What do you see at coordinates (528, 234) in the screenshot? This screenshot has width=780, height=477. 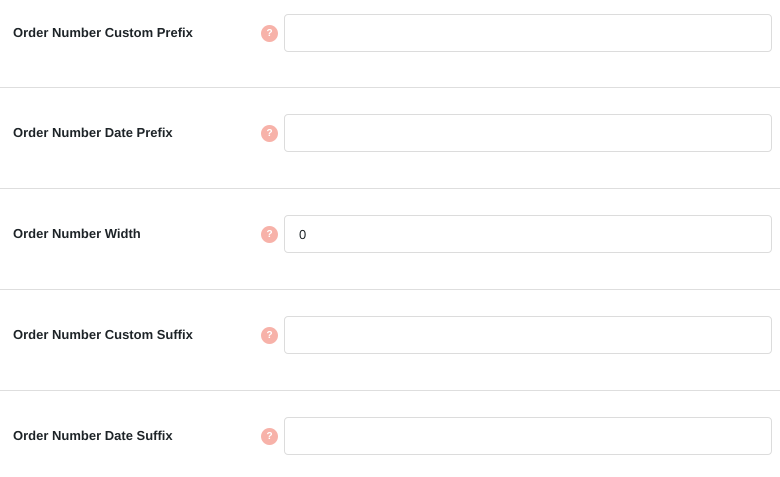 I see `input-field: 0` at bounding box center [528, 234].